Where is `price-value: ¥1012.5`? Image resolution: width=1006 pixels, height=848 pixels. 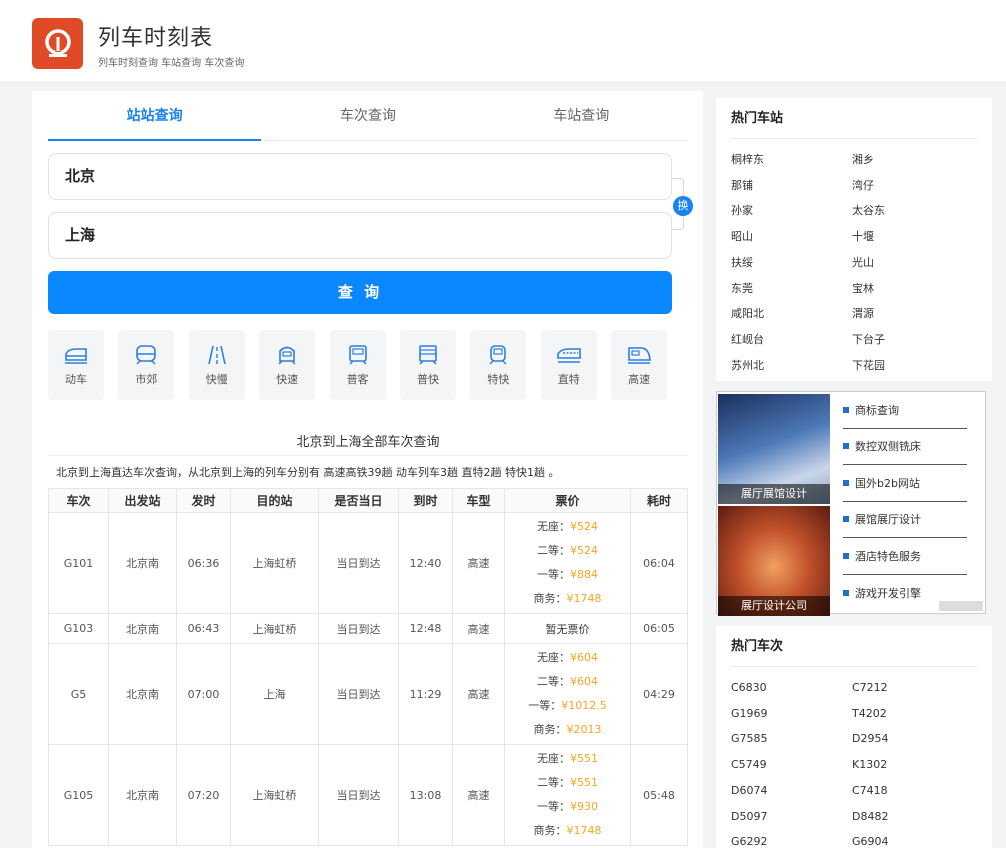
price-value: ¥1012.5 is located at coordinates (584, 705).